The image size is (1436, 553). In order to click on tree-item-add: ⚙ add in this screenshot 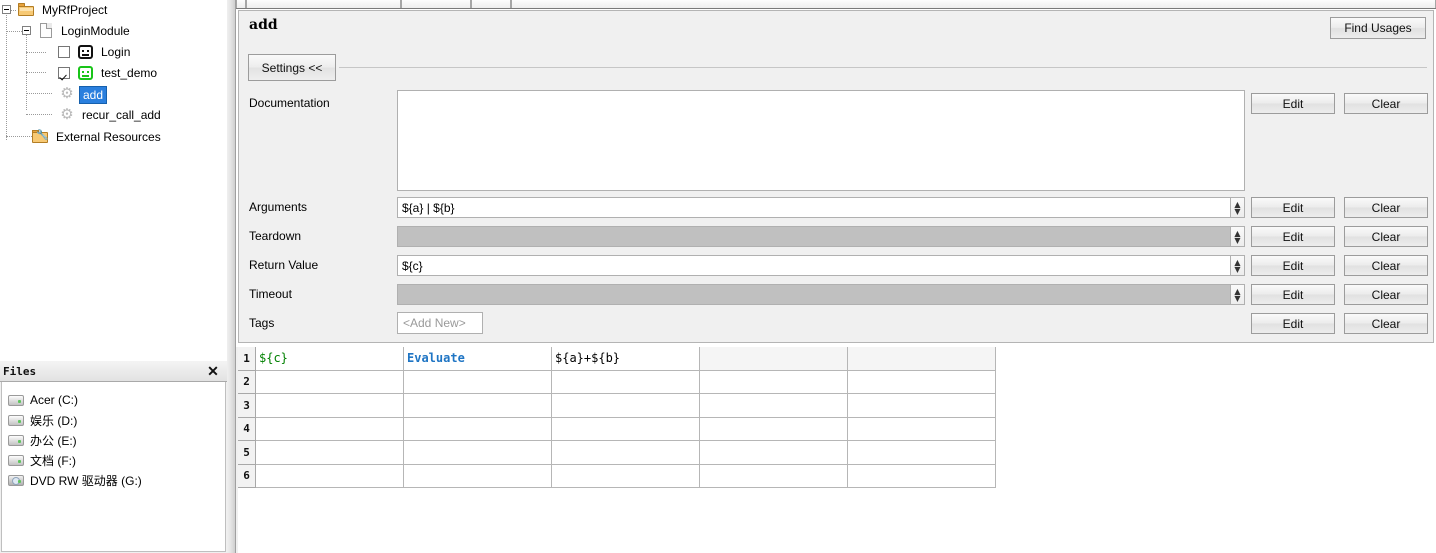, I will do `click(113, 94)`.